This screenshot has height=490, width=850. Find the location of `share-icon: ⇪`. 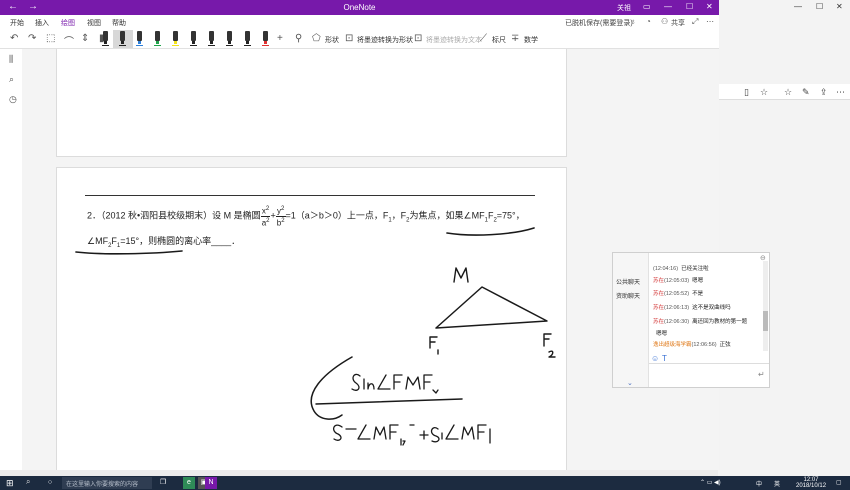

share-icon: ⇪ is located at coordinates (824, 92).